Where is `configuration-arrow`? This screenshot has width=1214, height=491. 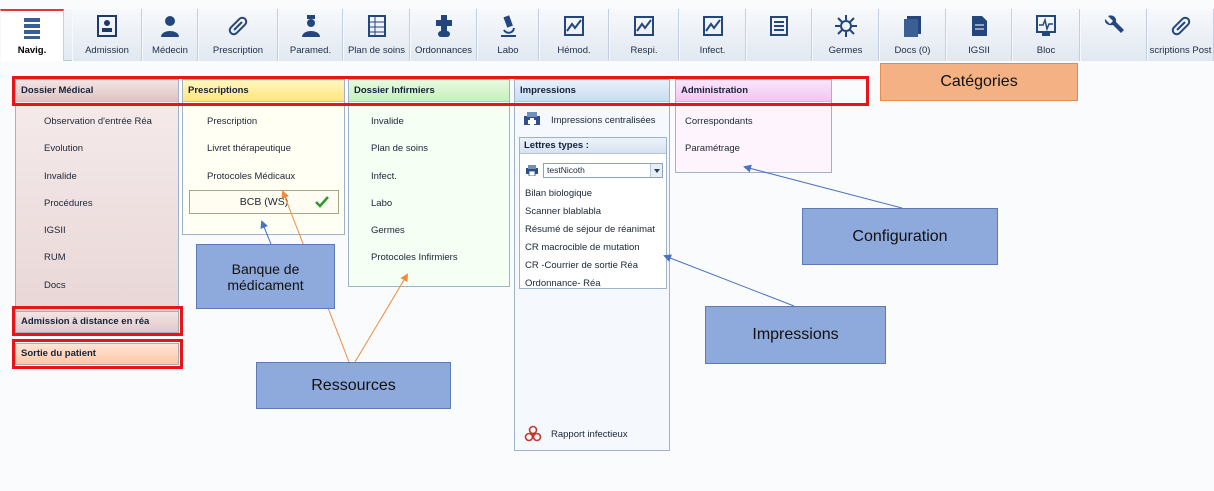 configuration-arrow is located at coordinates (823, 186).